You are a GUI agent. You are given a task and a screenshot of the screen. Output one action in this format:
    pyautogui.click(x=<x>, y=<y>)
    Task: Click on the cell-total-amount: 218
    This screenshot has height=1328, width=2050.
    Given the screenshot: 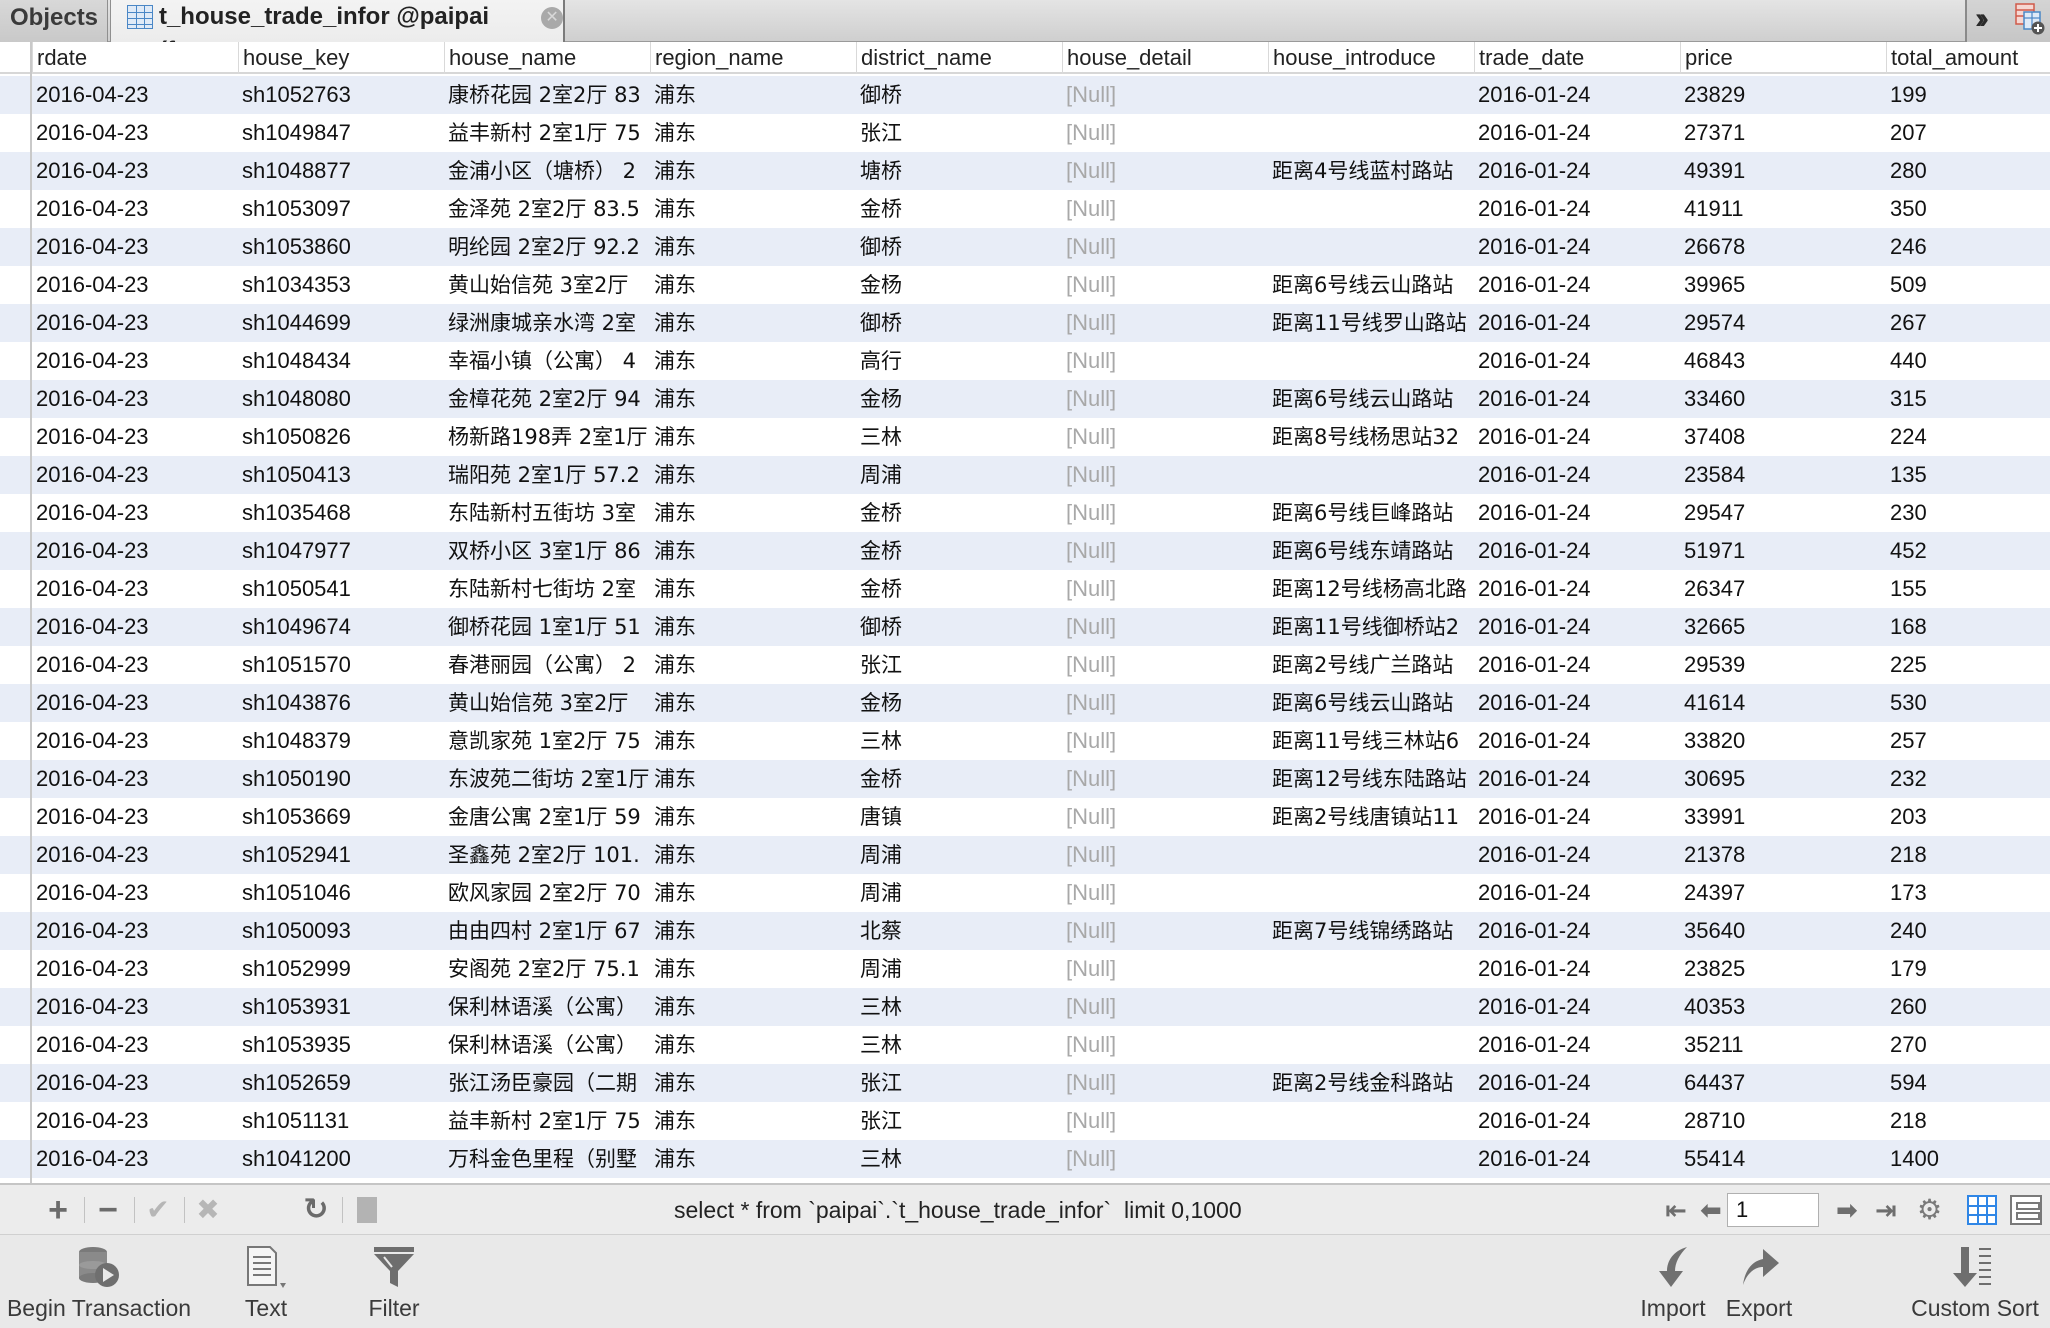 What is the action you would take?
    pyautogui.click(x=1968, y=855)
    